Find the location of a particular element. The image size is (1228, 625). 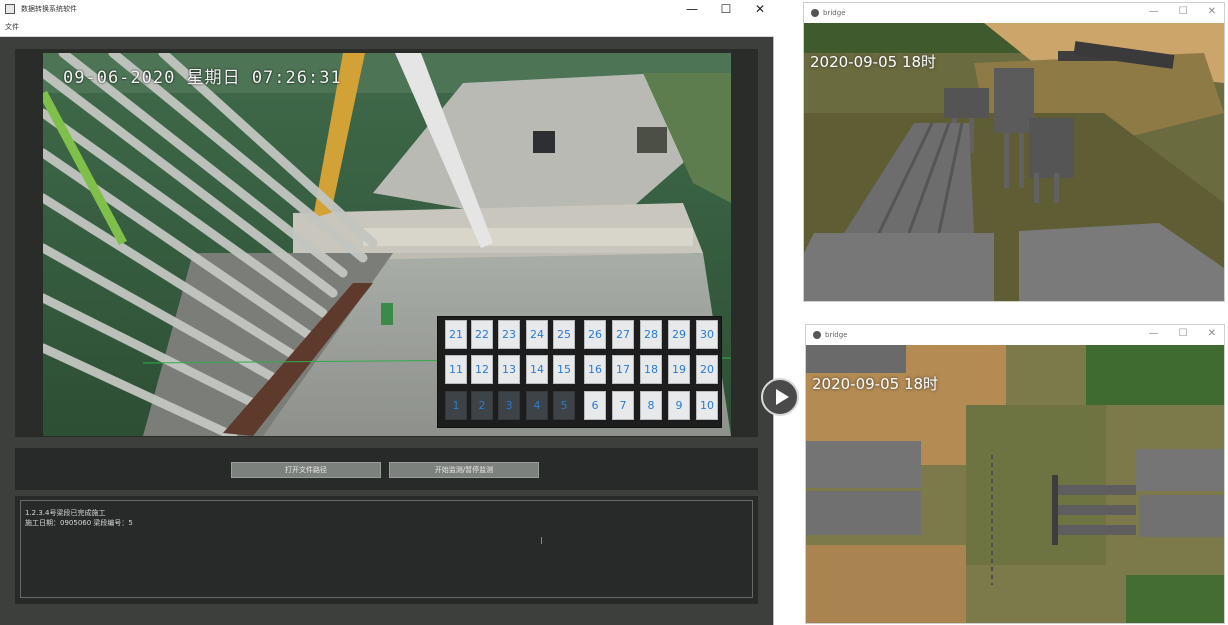

segment-cell: 10 is located at coordinates (707, 405).